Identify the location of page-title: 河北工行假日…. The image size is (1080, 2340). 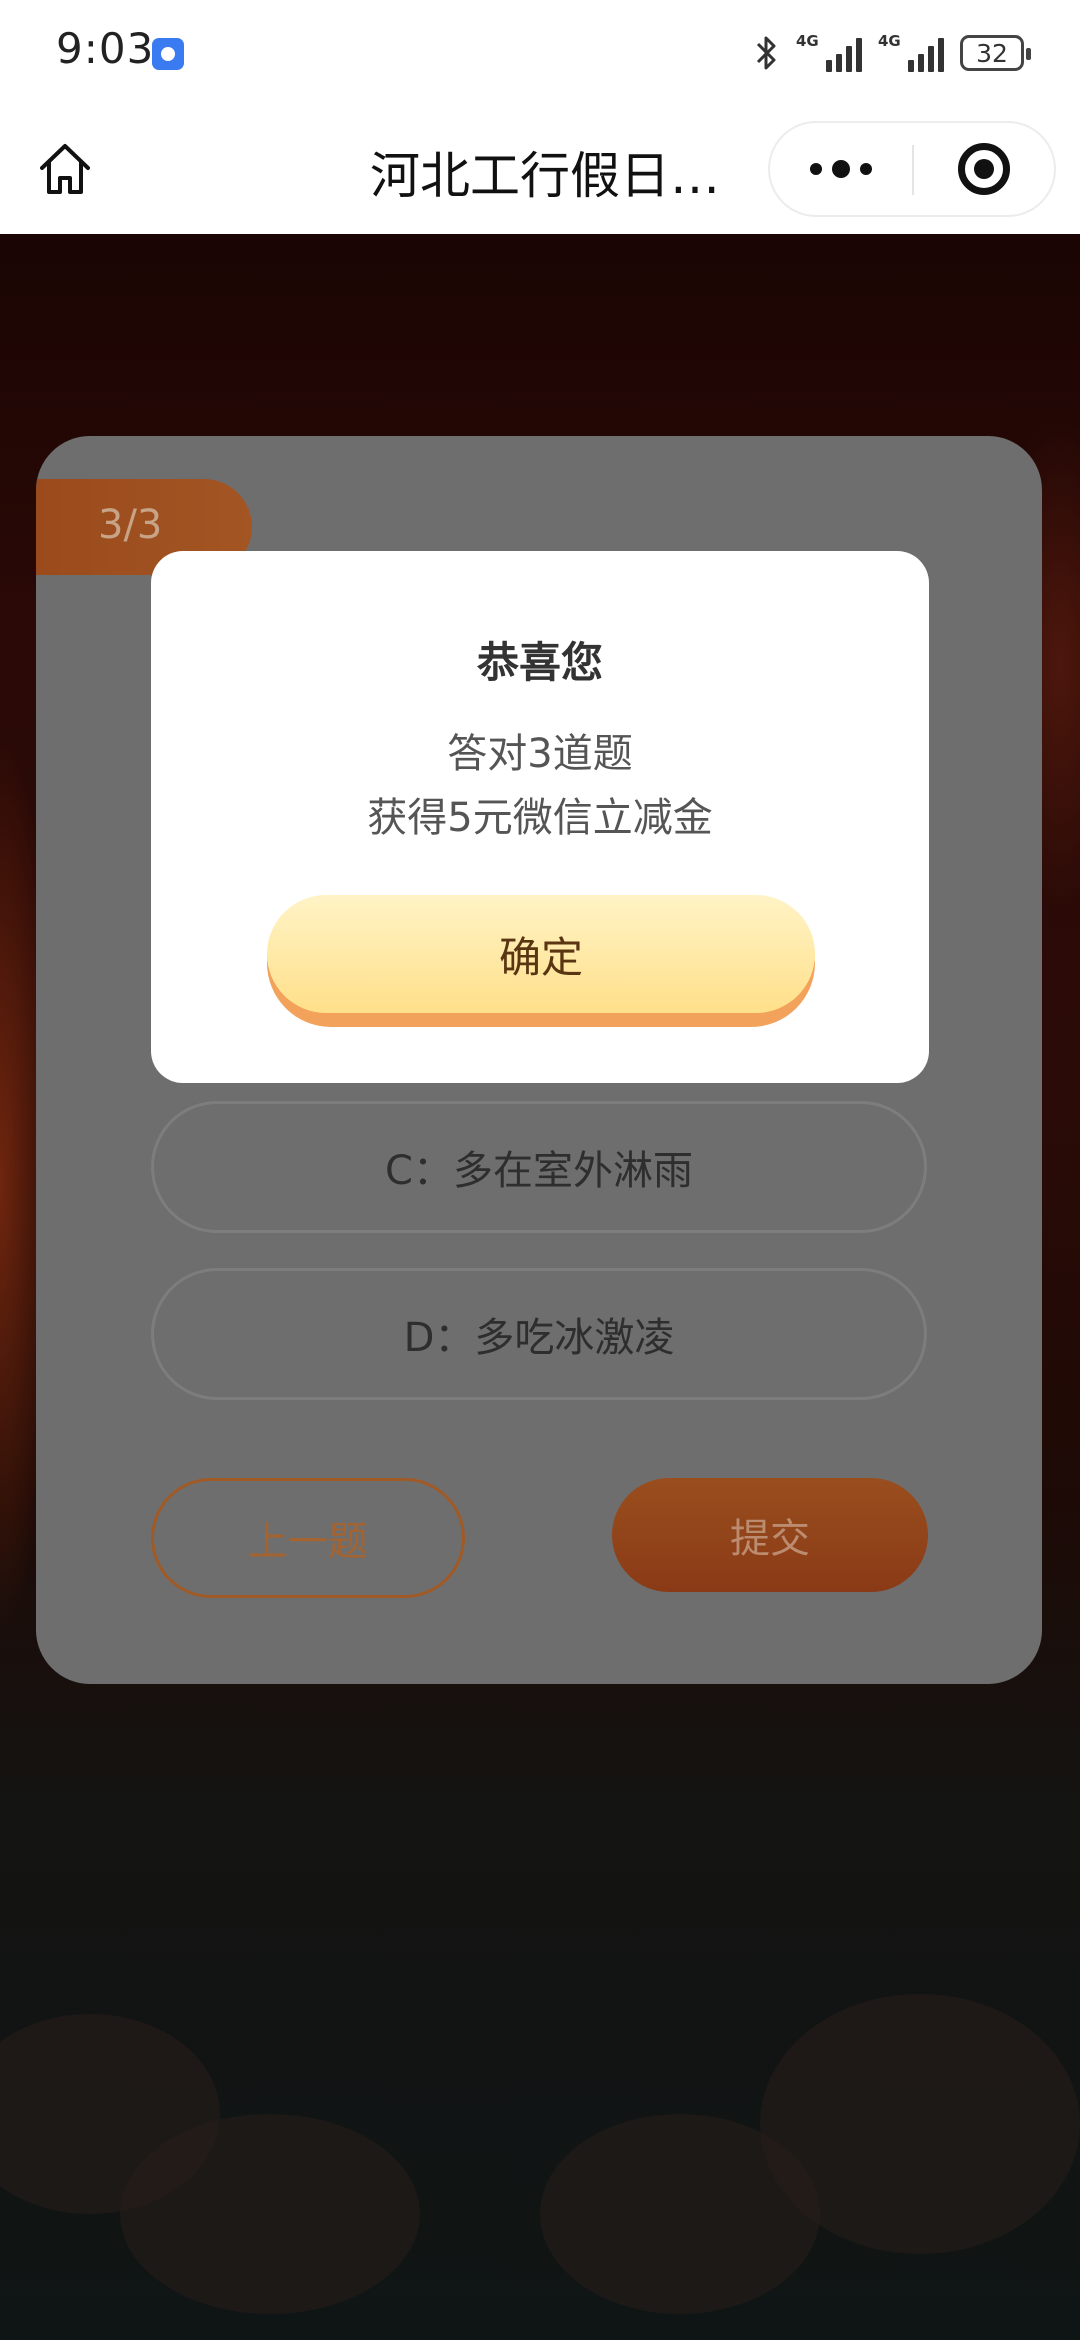
(545, 176).